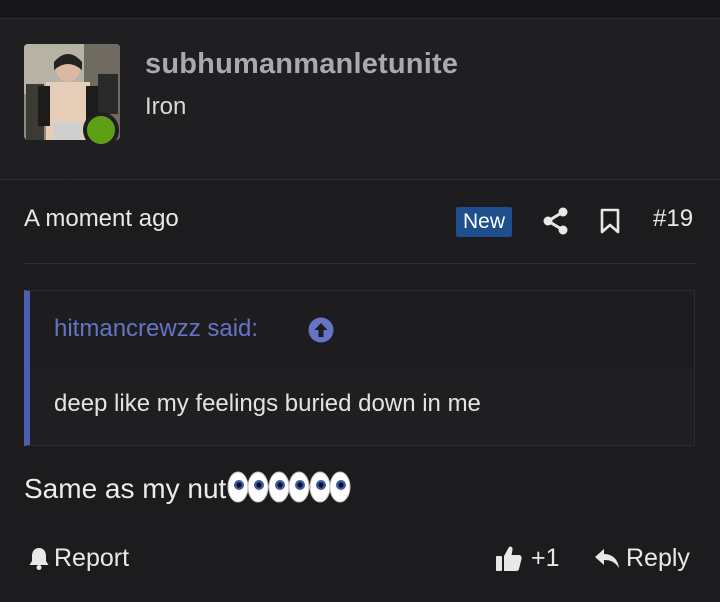  What do you see at coordinates (301, 64) in the screenshot?
I see `username-link: subhumanmanletunite` at bounding box center [301, 64].